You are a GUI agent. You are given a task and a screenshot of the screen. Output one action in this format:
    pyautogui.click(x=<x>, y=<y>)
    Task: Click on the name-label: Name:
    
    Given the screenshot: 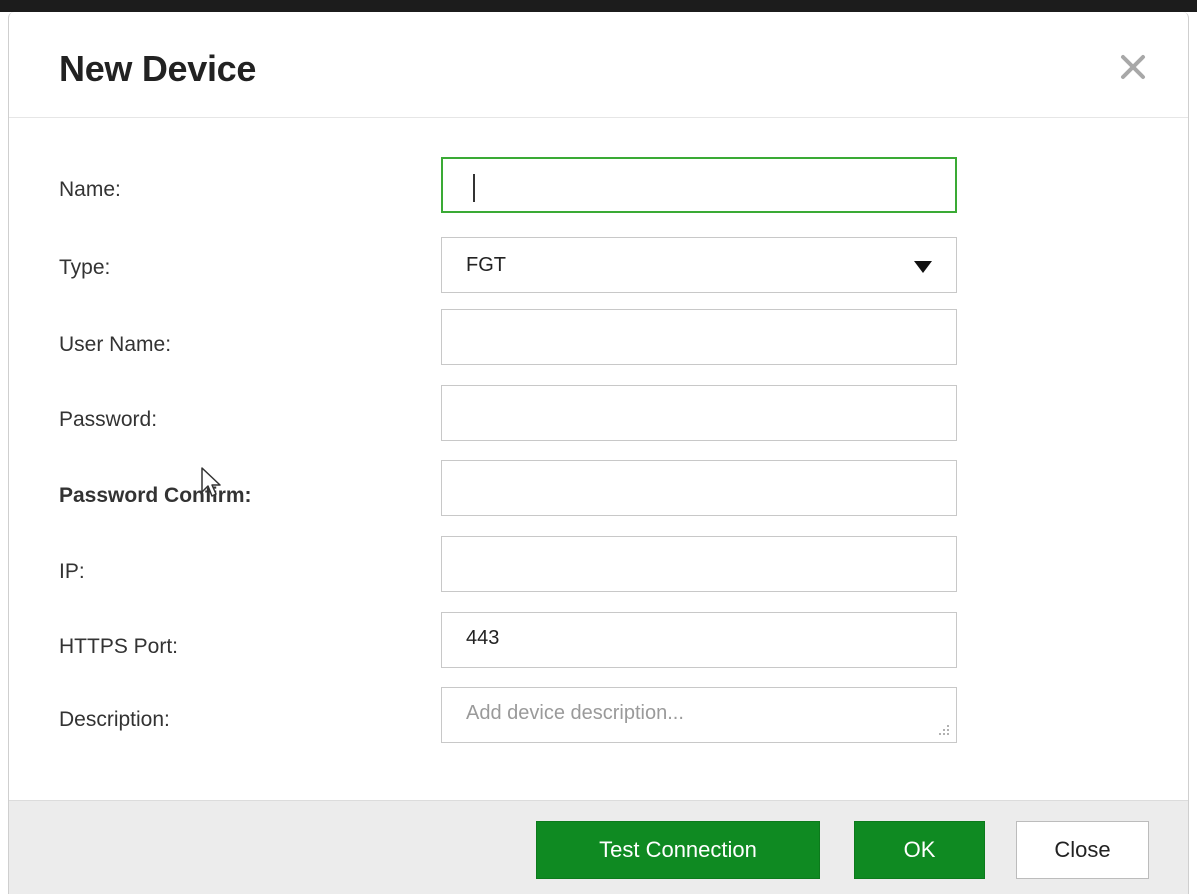 What is the action you would take?
    pyautogui.click(x=90, y=189)
    